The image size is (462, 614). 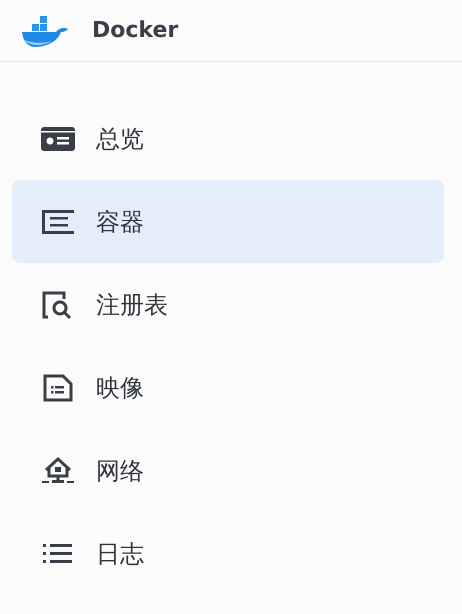 What do you see at coordinates (228, 553) in the screenshot?
I see `sidebar-item: 日志` at bounding box center [228, 553].